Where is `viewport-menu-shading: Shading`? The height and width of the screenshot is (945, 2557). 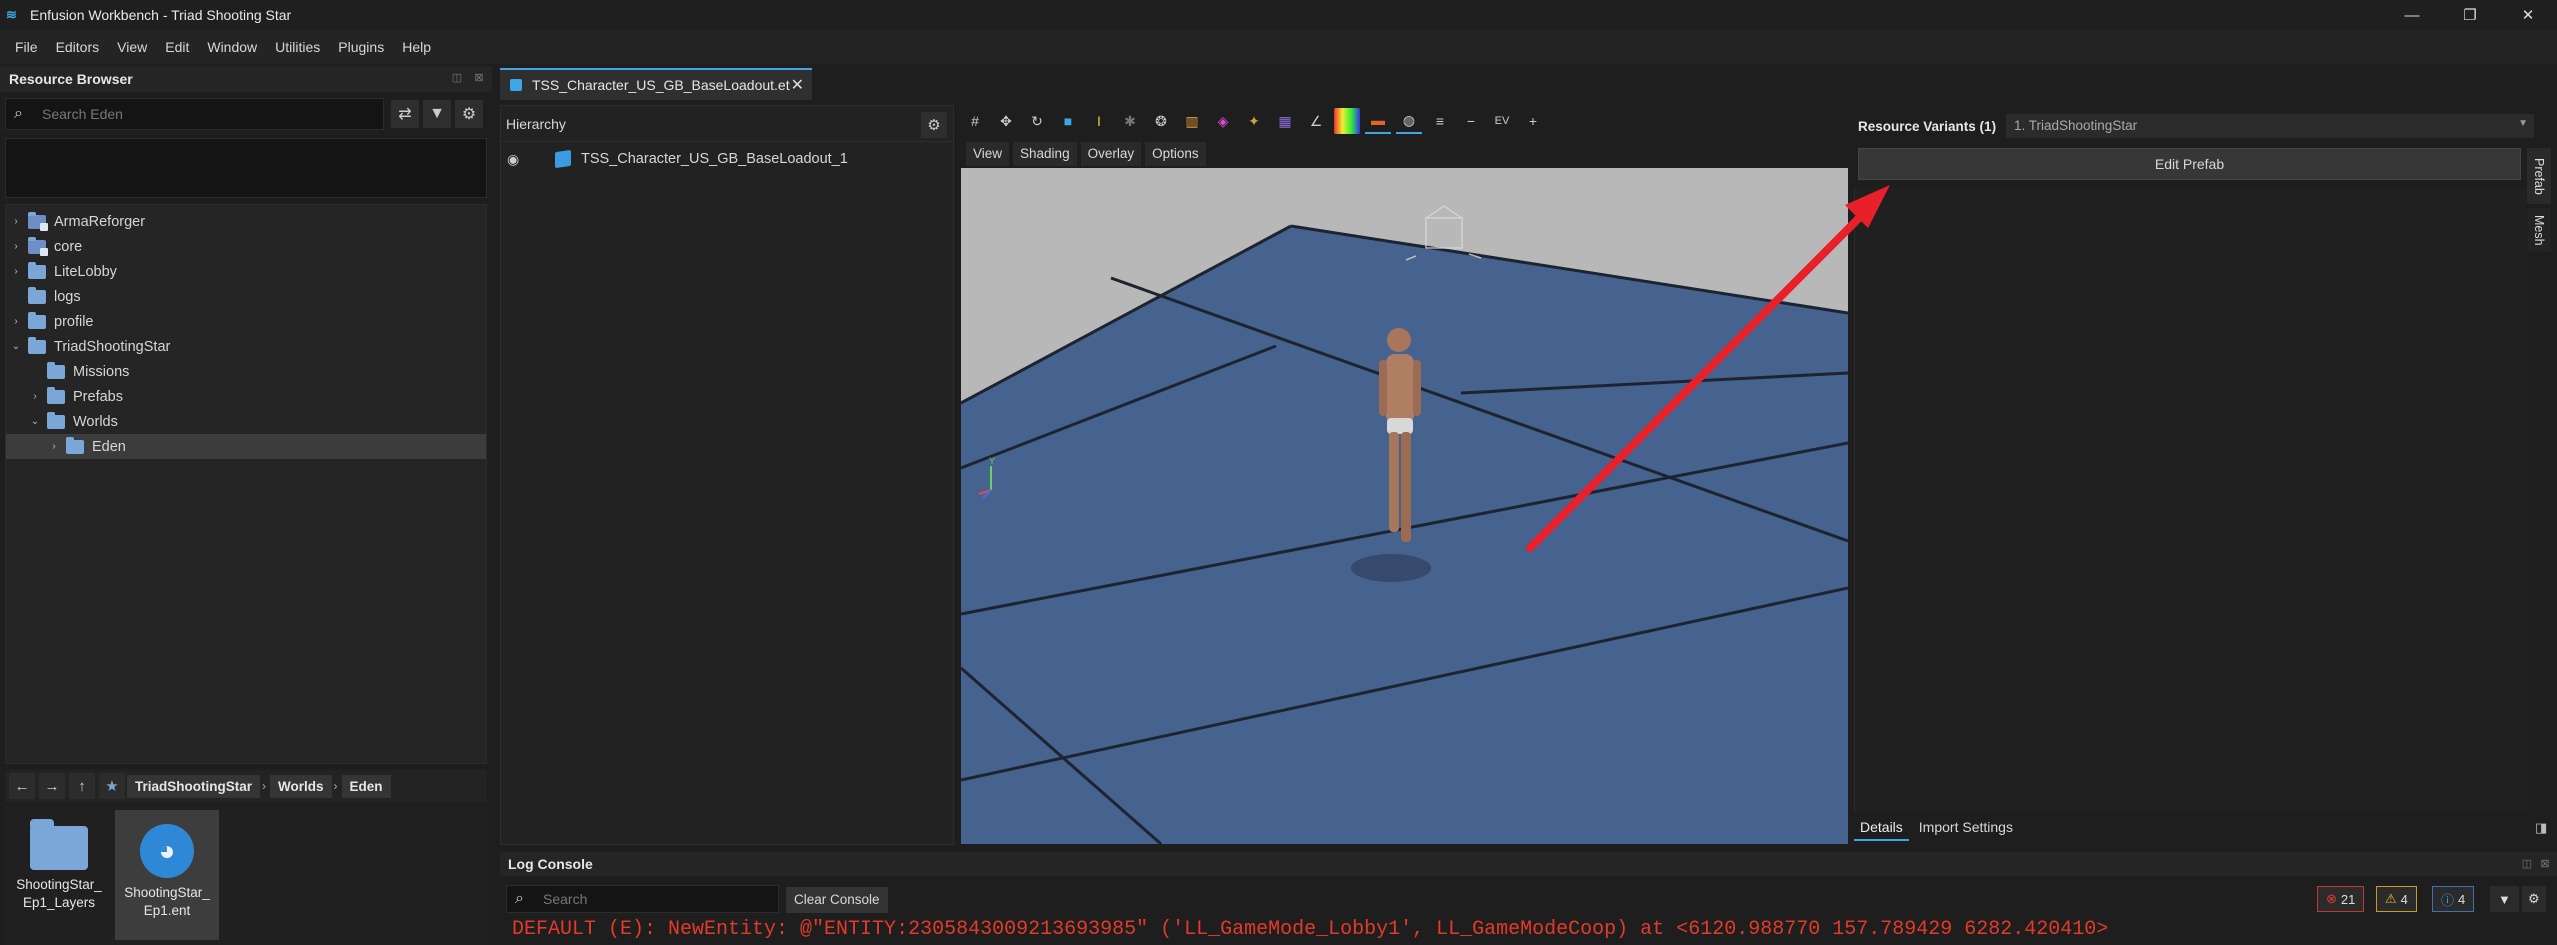
viewport-menu-shading: Shading is located at coordinates (1045, 154).